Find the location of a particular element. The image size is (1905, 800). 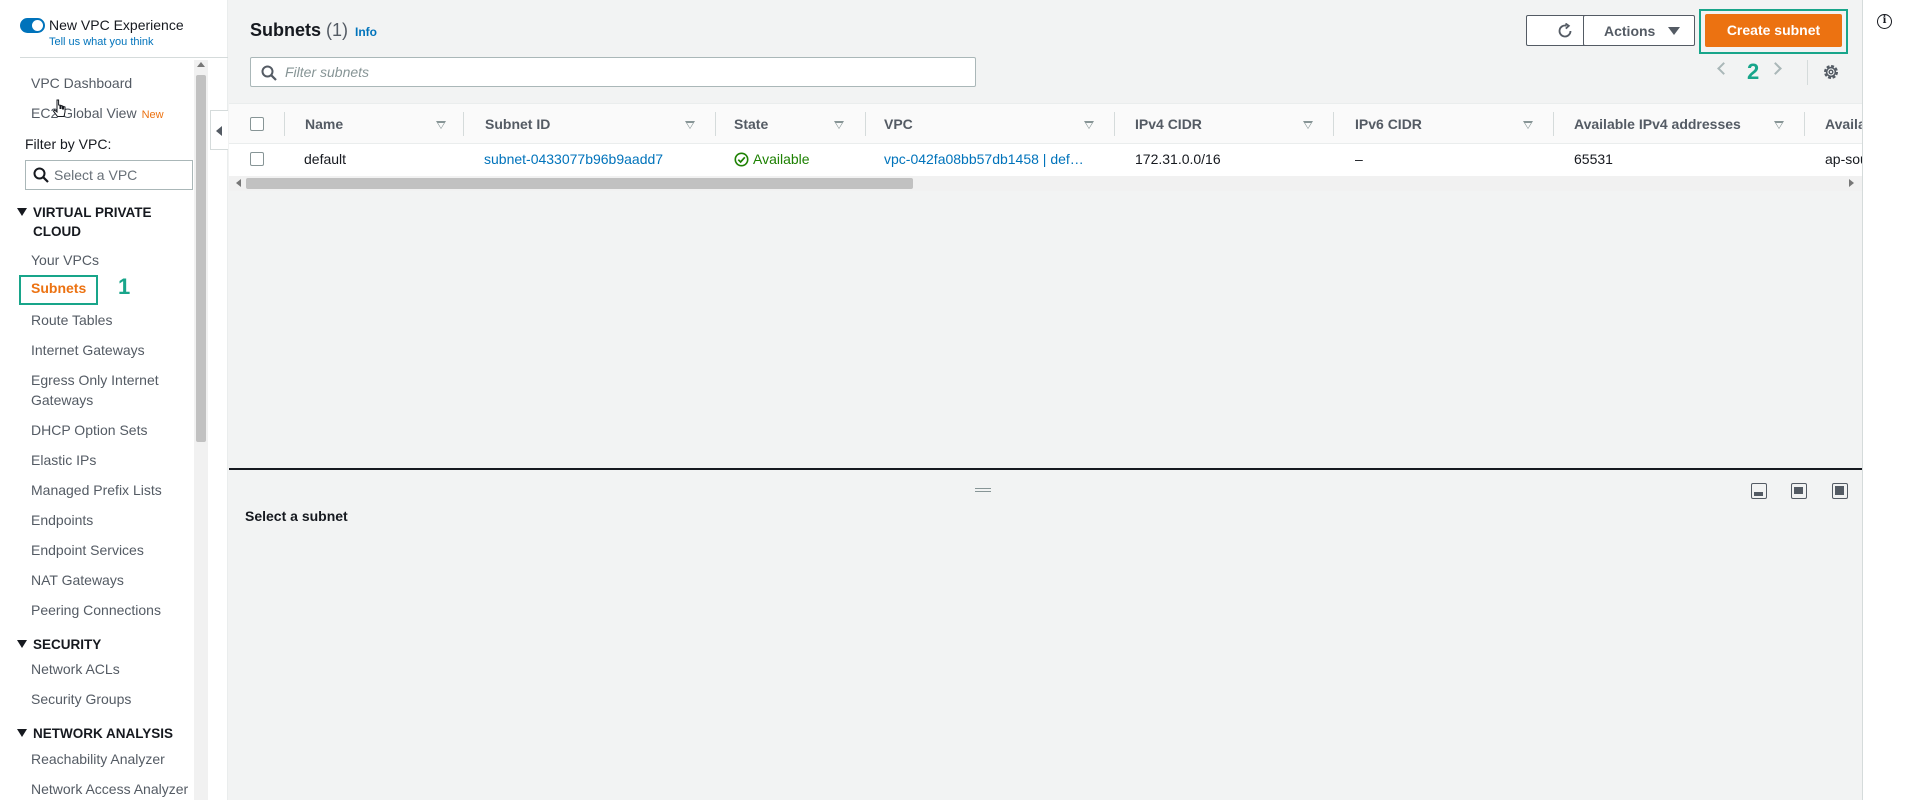

create-subnet-button: Create subnet is located at coordinates (1773, 30).